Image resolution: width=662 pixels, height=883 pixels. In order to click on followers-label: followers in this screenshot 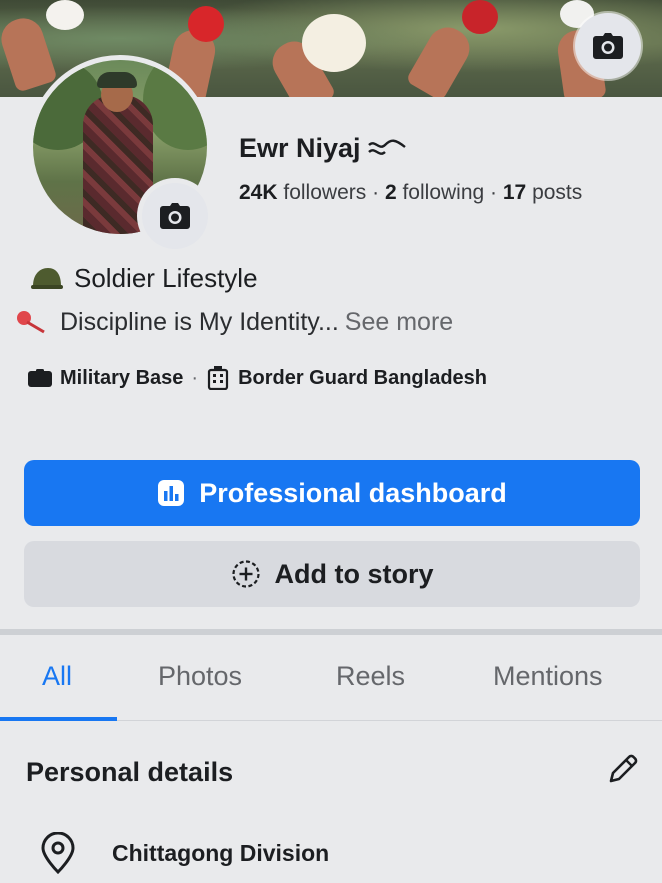, I will do `click(324, 192)`.